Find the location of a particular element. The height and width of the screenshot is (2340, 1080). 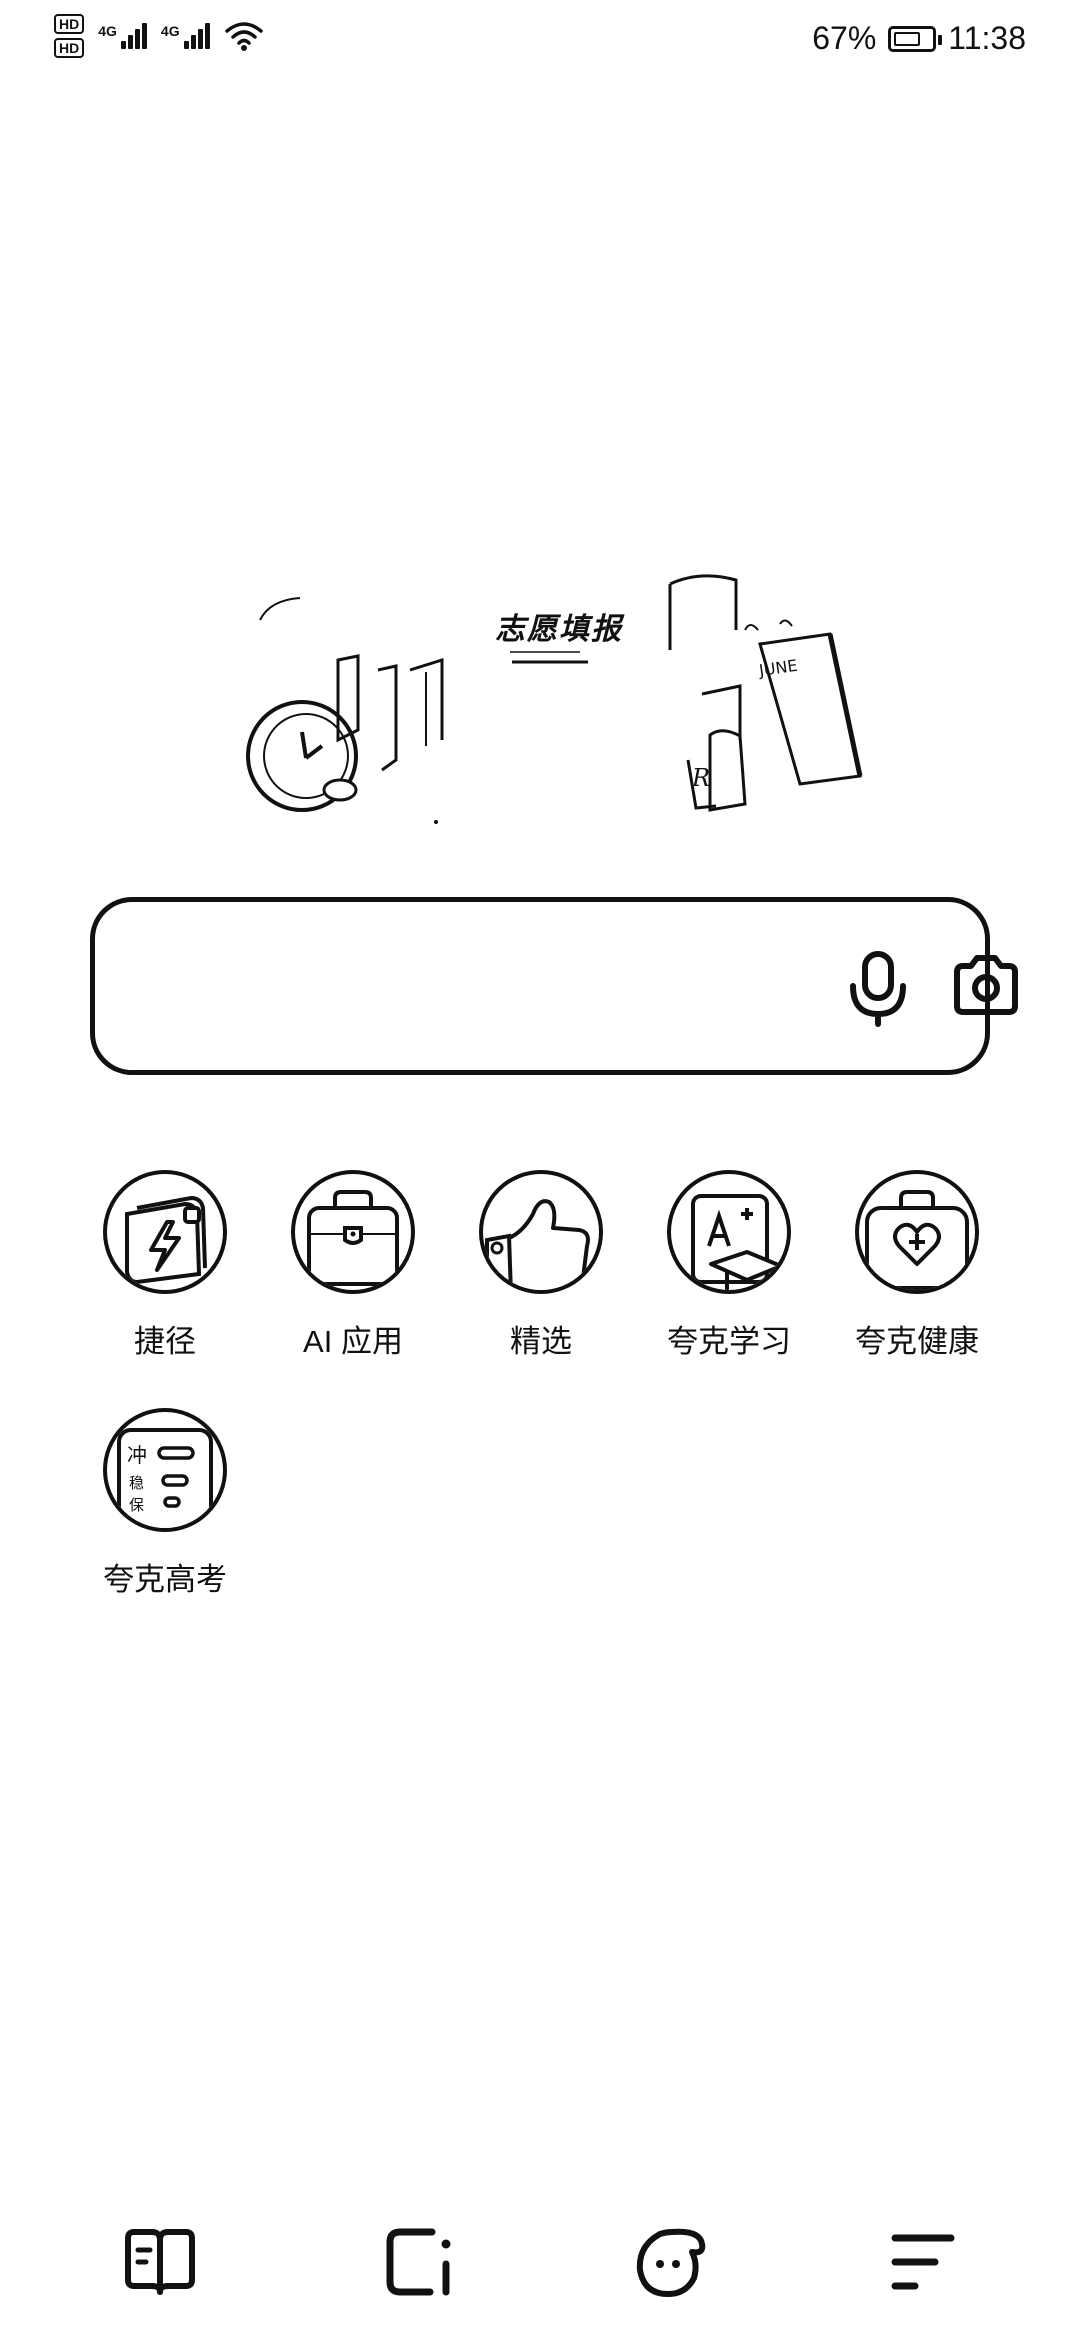

app-quark-gaokao: 冲 稳 保 夸克高考 is located at coordinates (165, 1503).